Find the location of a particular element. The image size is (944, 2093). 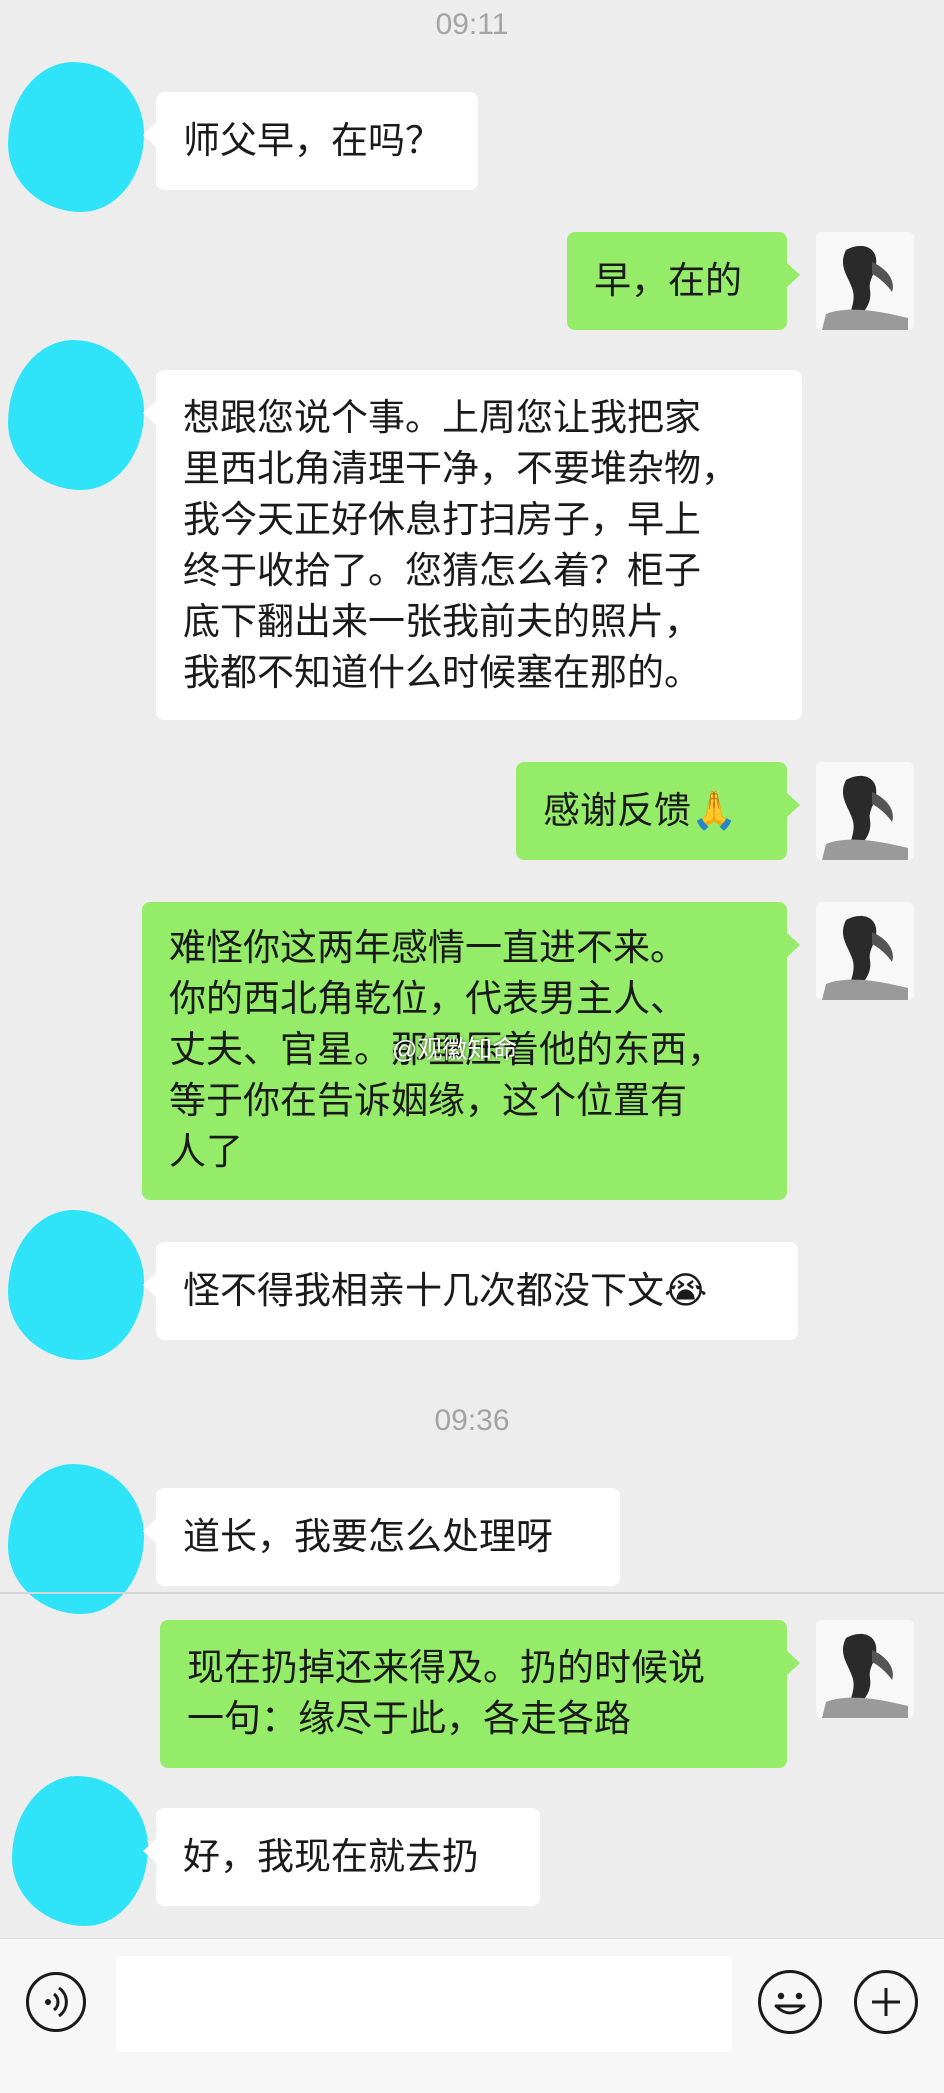

divider is located at coordinates (472, 1593).